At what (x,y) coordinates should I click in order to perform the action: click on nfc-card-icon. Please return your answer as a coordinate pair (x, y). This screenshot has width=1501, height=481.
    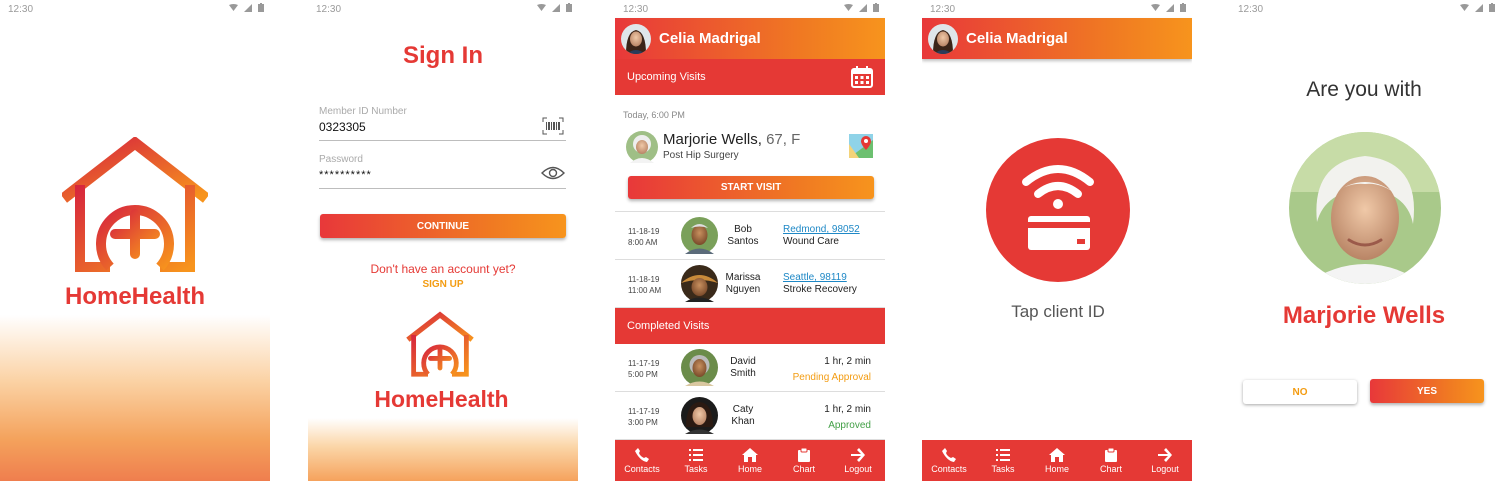
    Looking at the image, I should click on (1058, 210).